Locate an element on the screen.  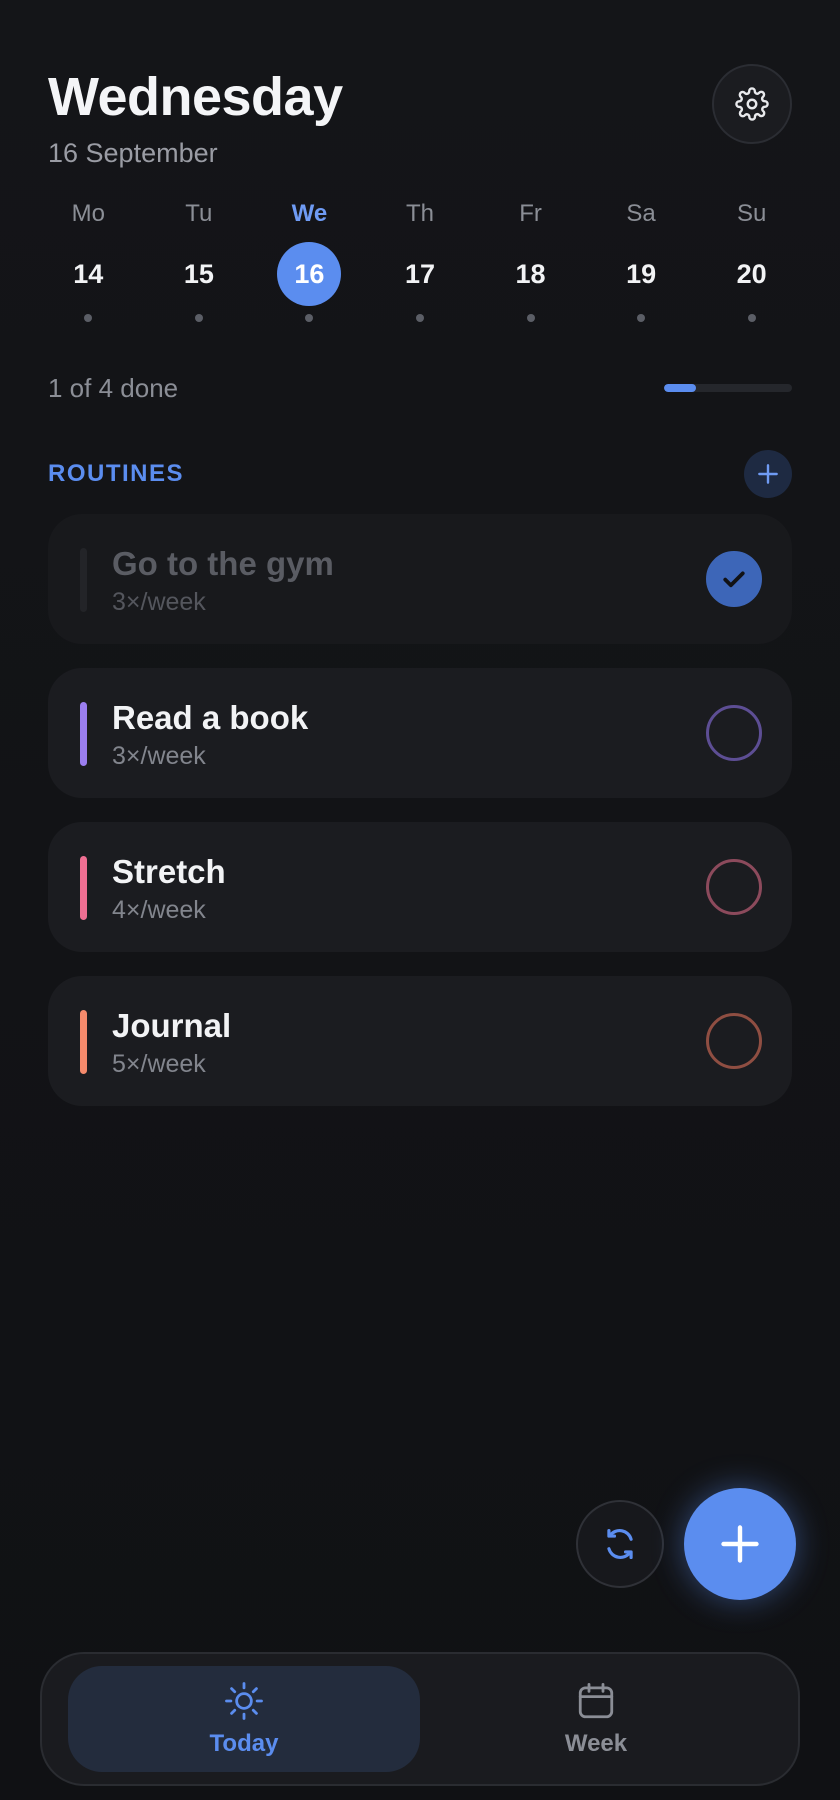
page-date: 16 September is located at coordinates (133, 153).